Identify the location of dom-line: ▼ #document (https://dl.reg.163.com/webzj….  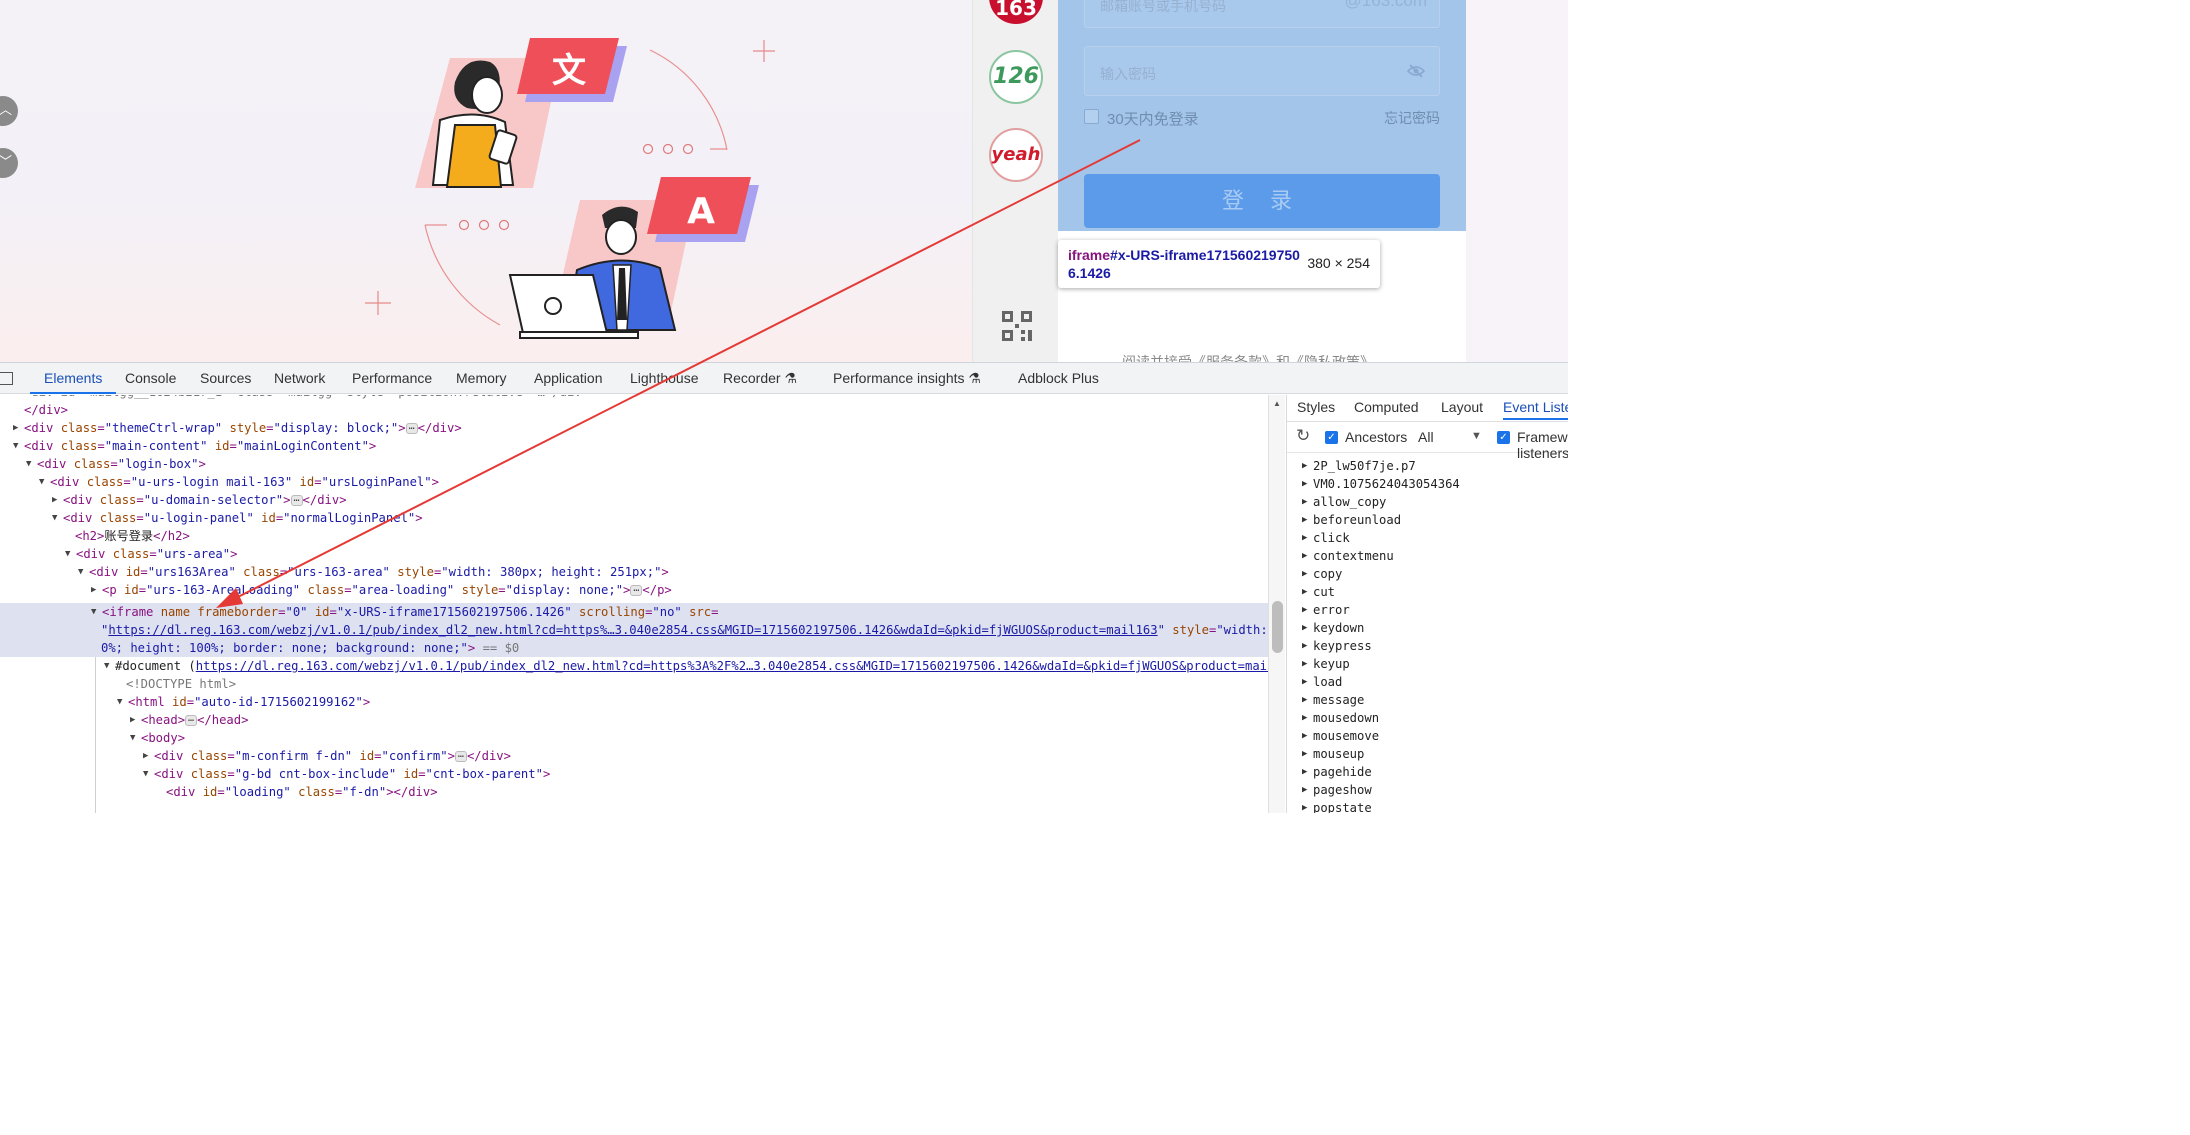
(686, 666).